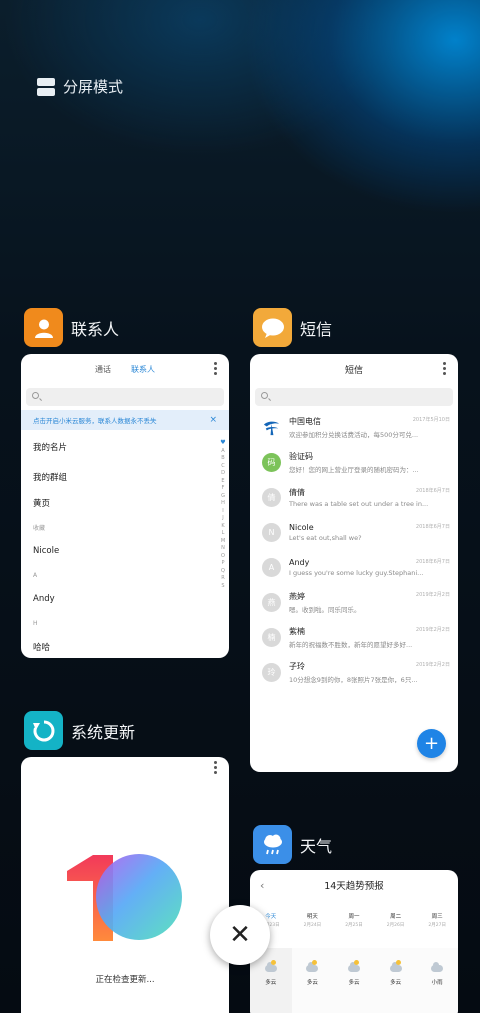  I want to click on contact-section-header: 收藏, so click(39, 528).